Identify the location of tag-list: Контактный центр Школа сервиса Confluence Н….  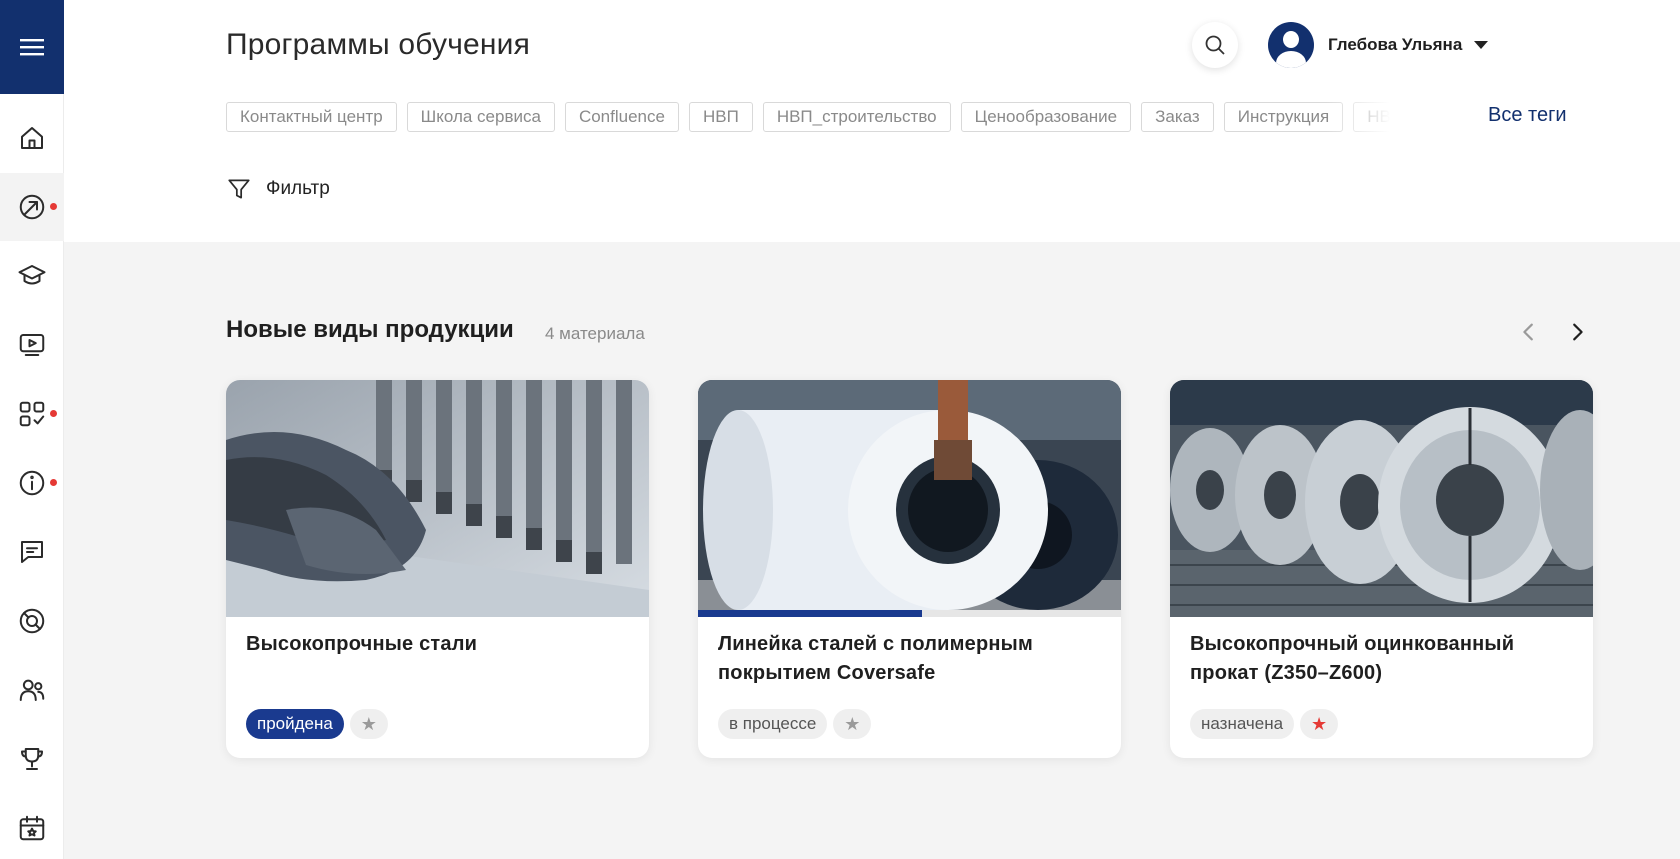
(816, 117).